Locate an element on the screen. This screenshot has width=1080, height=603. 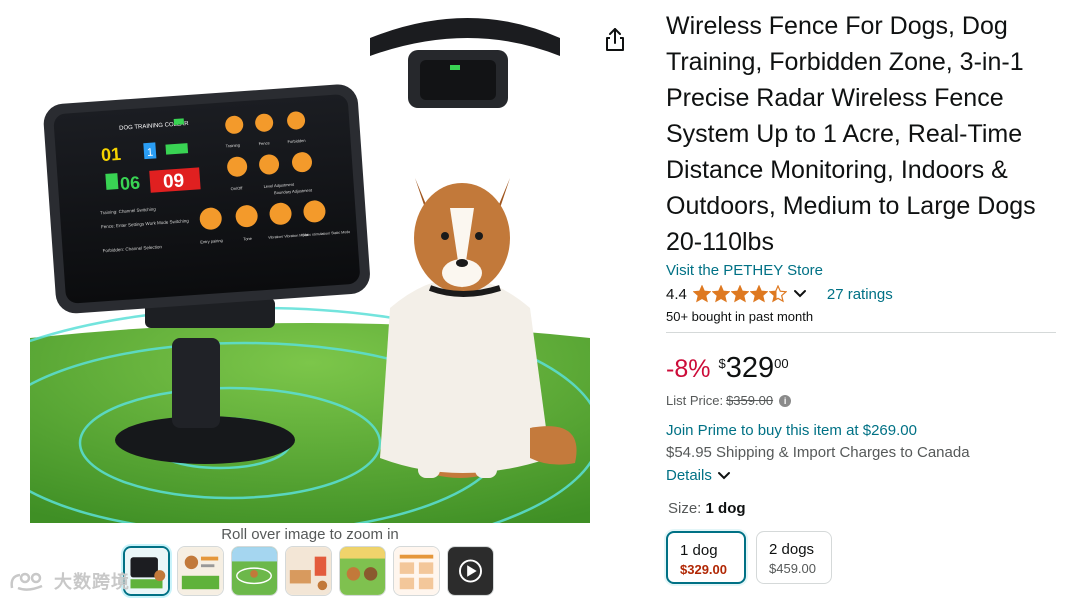
ratings-count-link: 27 ratings is located at coordinates (860, 294).